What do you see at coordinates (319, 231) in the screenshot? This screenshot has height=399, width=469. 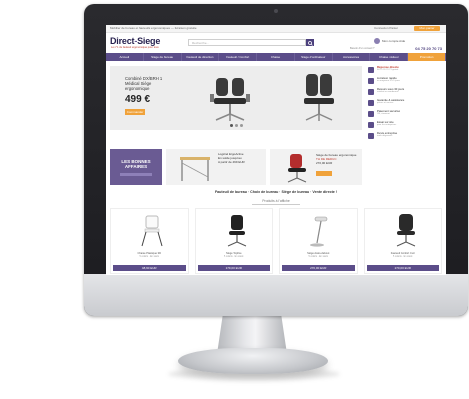 I see `stool-icon` at bounding box center [319, 231].